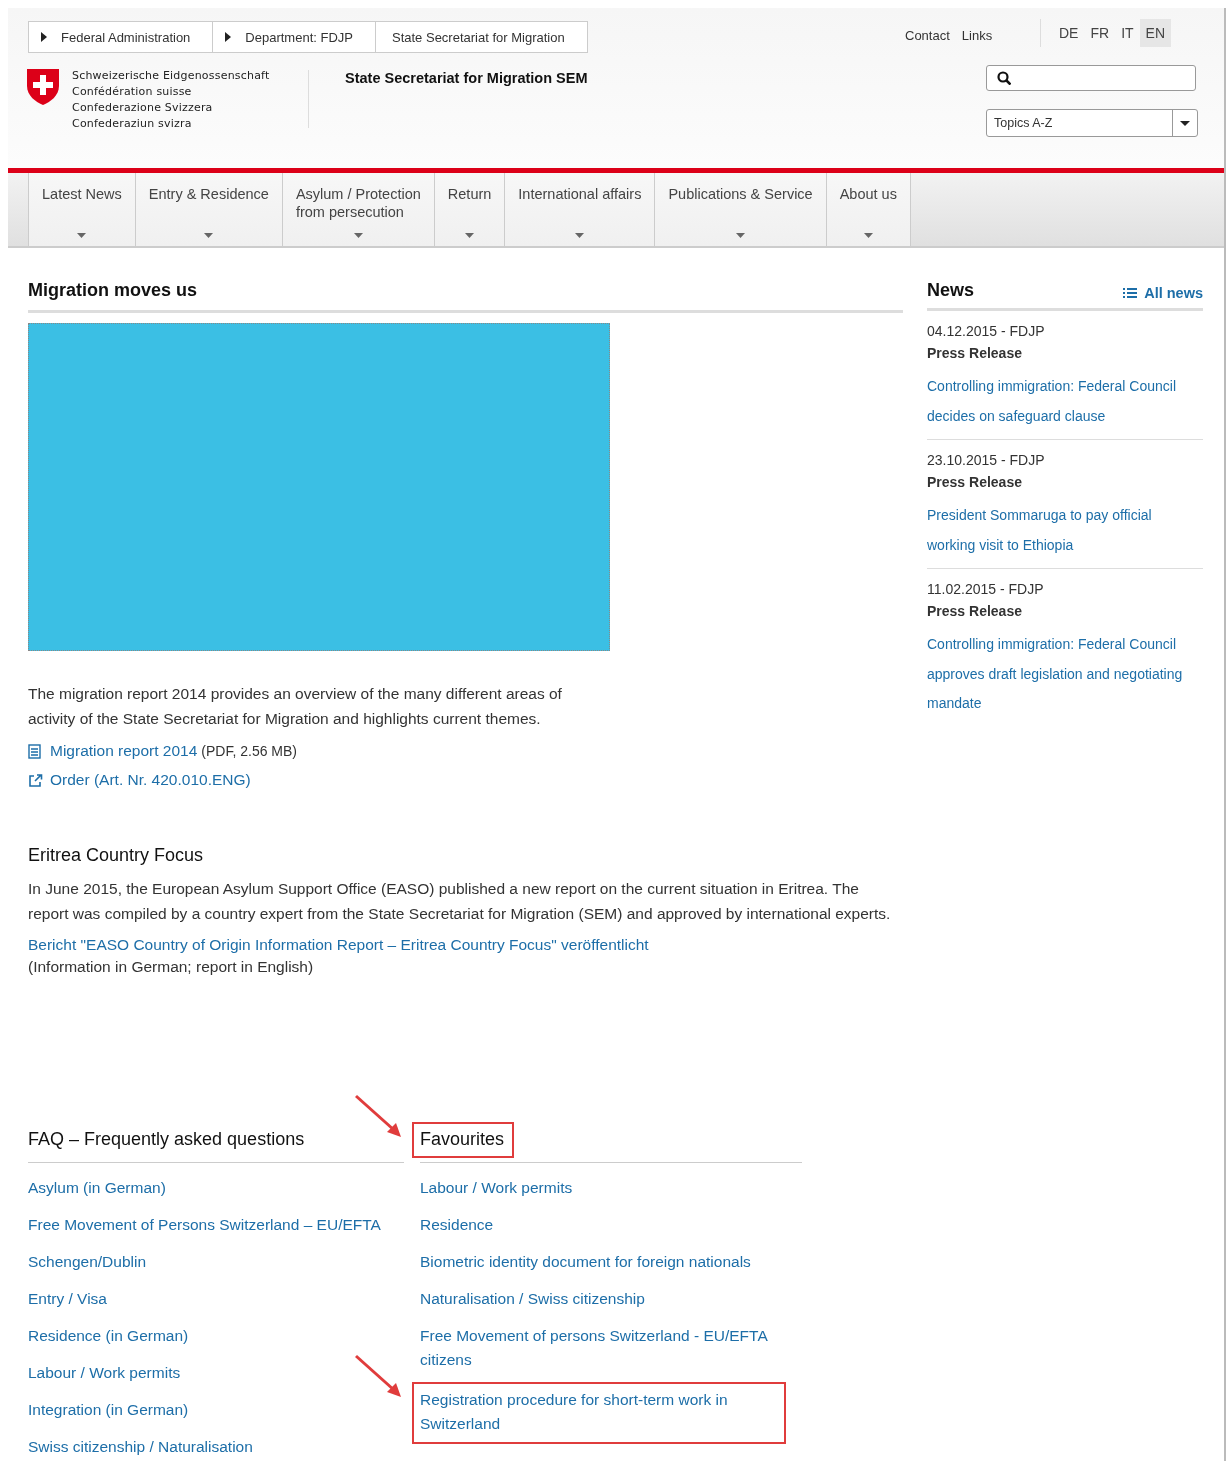  I want to click on site-title: State Secretariat for Migration SEM, so click(466, 78).